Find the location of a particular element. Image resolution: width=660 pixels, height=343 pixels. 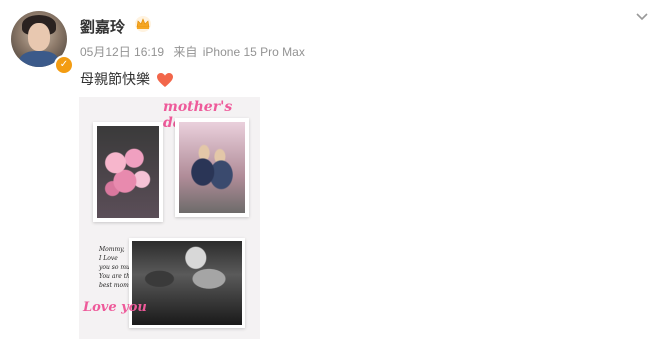

author-name: 劉嘉玲 is located at coordinates (102, 26).